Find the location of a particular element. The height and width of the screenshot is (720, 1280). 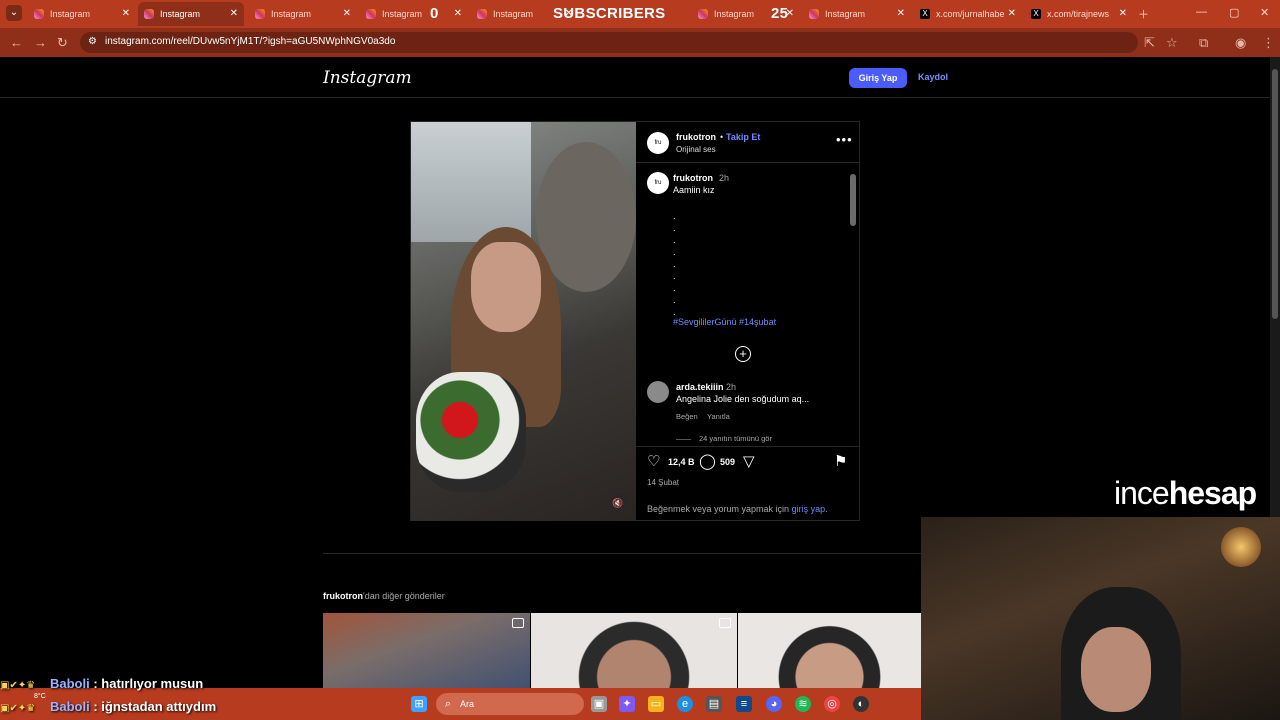

chat-badges-icon: ▣✔✦♛ is located at coordinates (18, 685).